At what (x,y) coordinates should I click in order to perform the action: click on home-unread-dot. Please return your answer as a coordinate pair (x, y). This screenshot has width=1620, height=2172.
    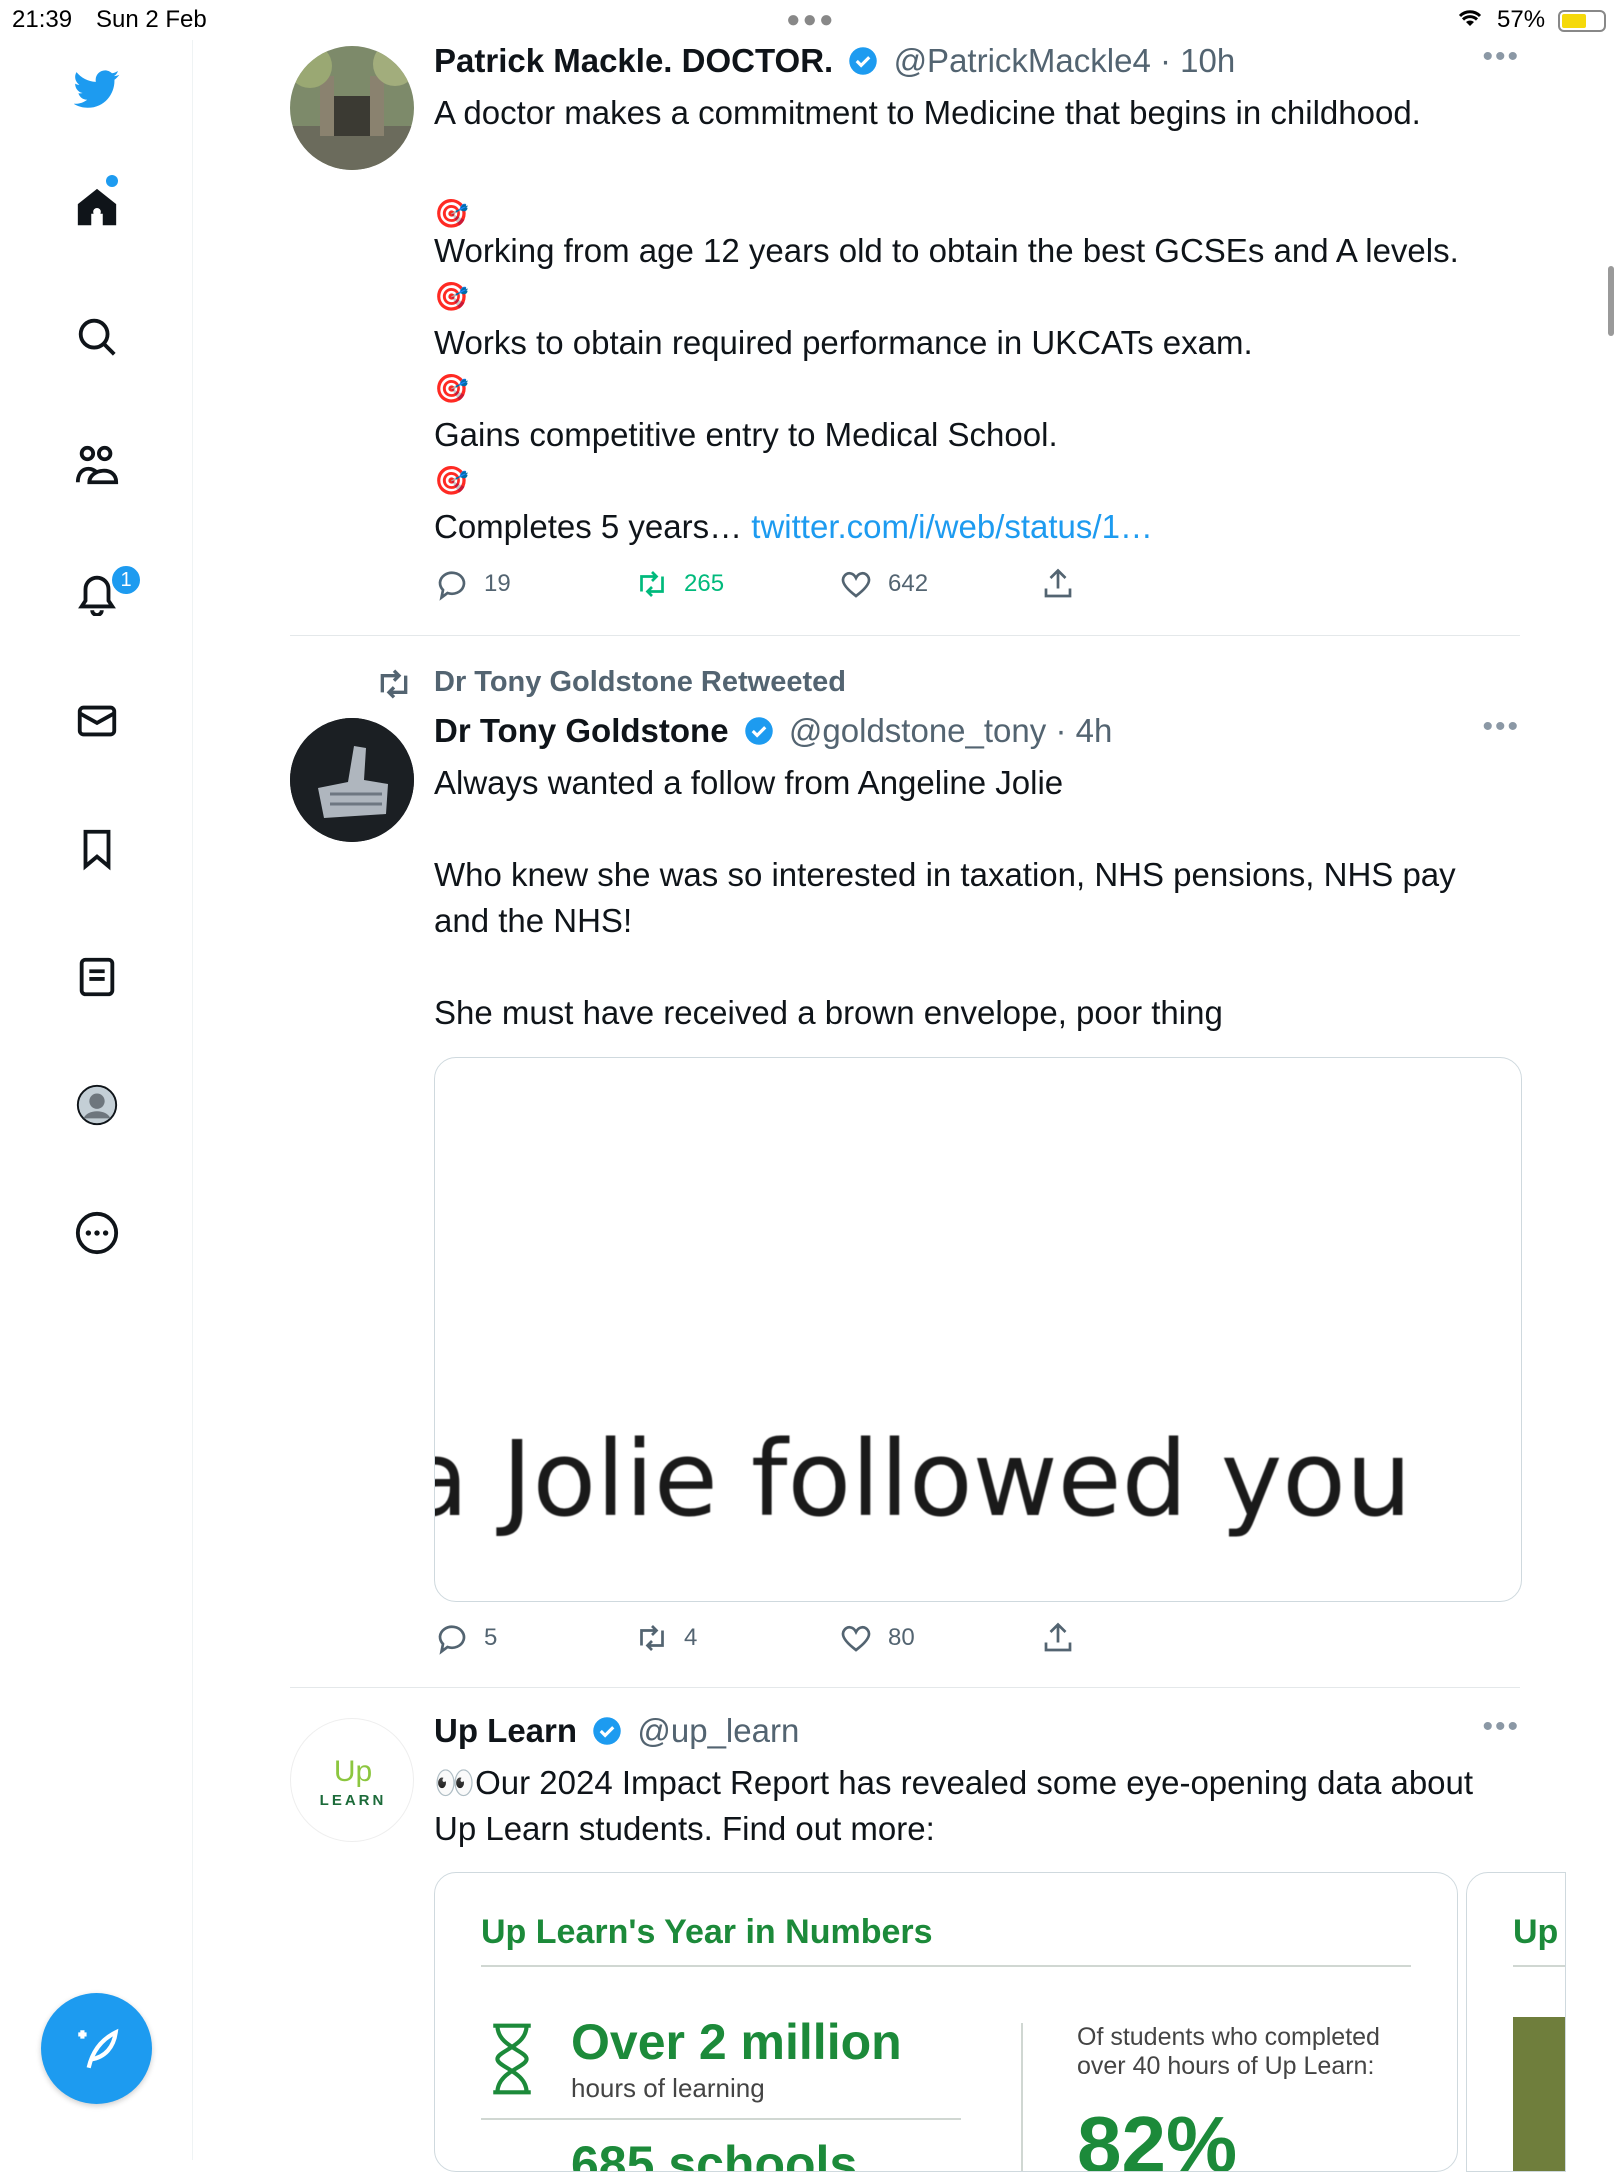
    Looking at the image, I should click on (112, 181).